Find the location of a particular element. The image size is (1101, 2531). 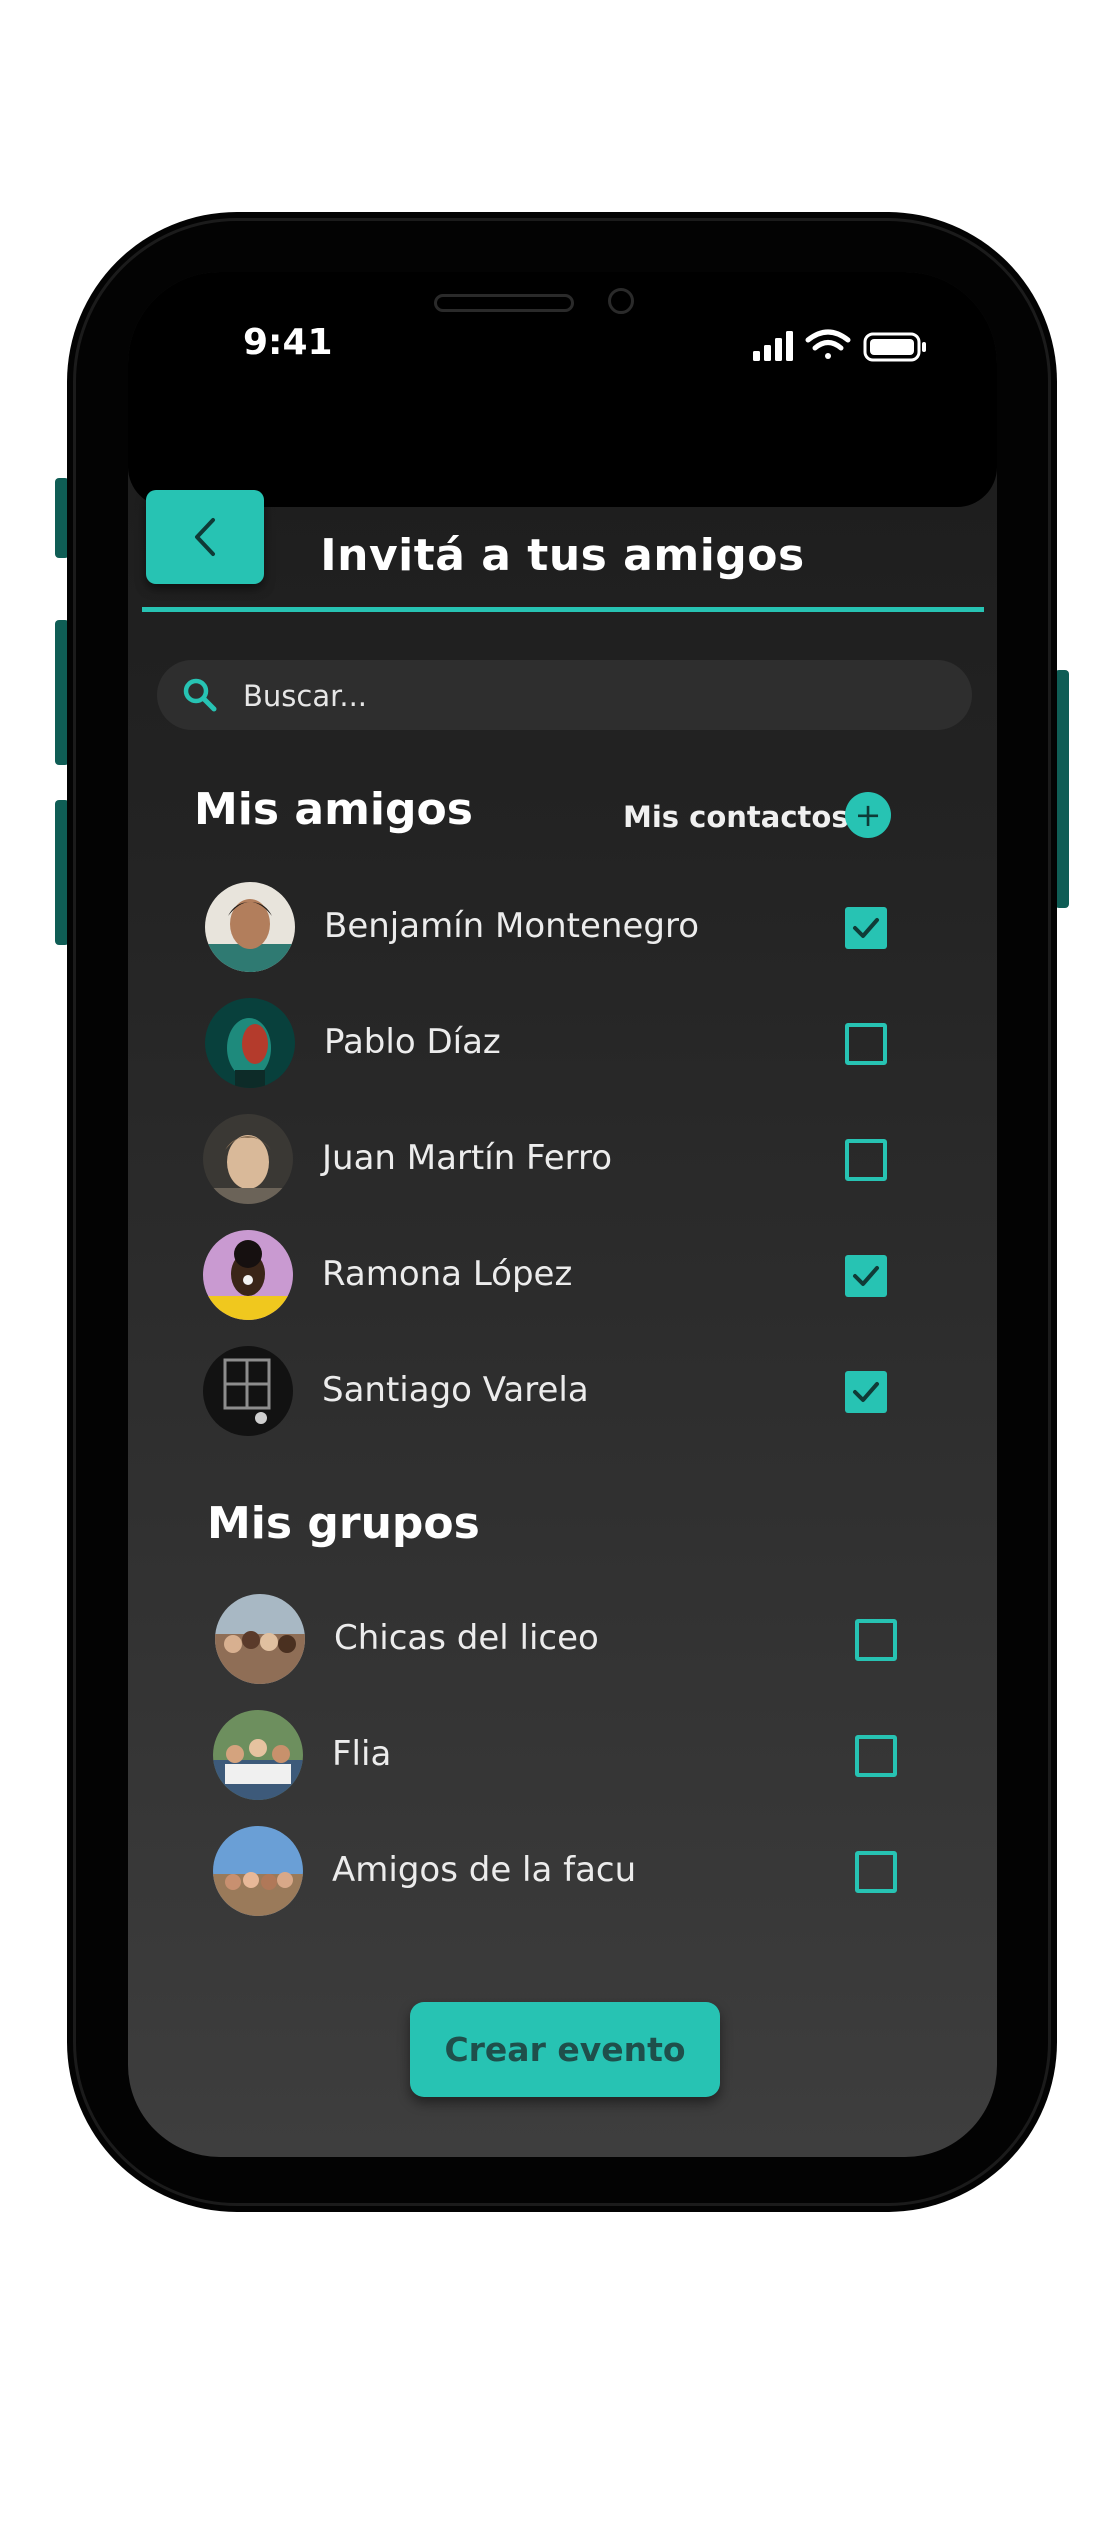

battery-icon is located at coordinates (894, 347).